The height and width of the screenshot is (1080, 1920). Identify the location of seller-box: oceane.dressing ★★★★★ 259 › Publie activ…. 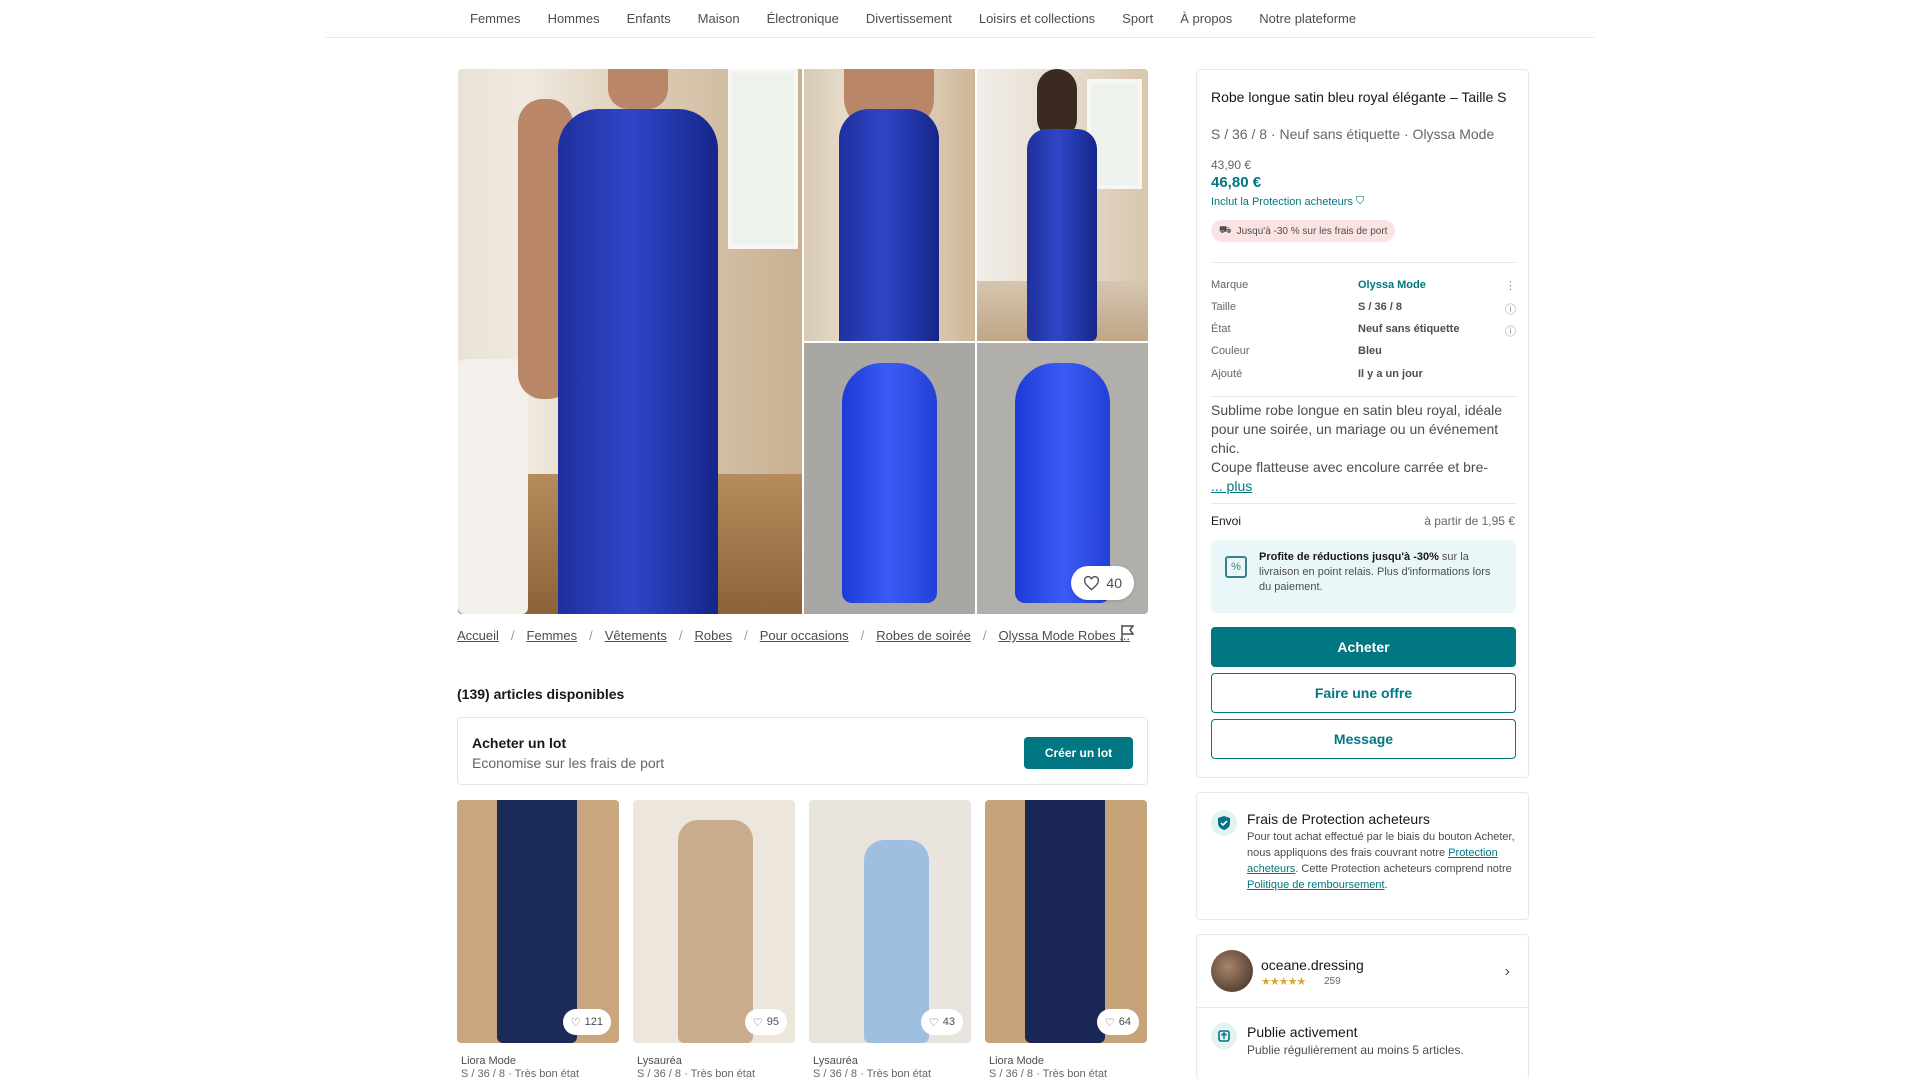
(1362, 1007).